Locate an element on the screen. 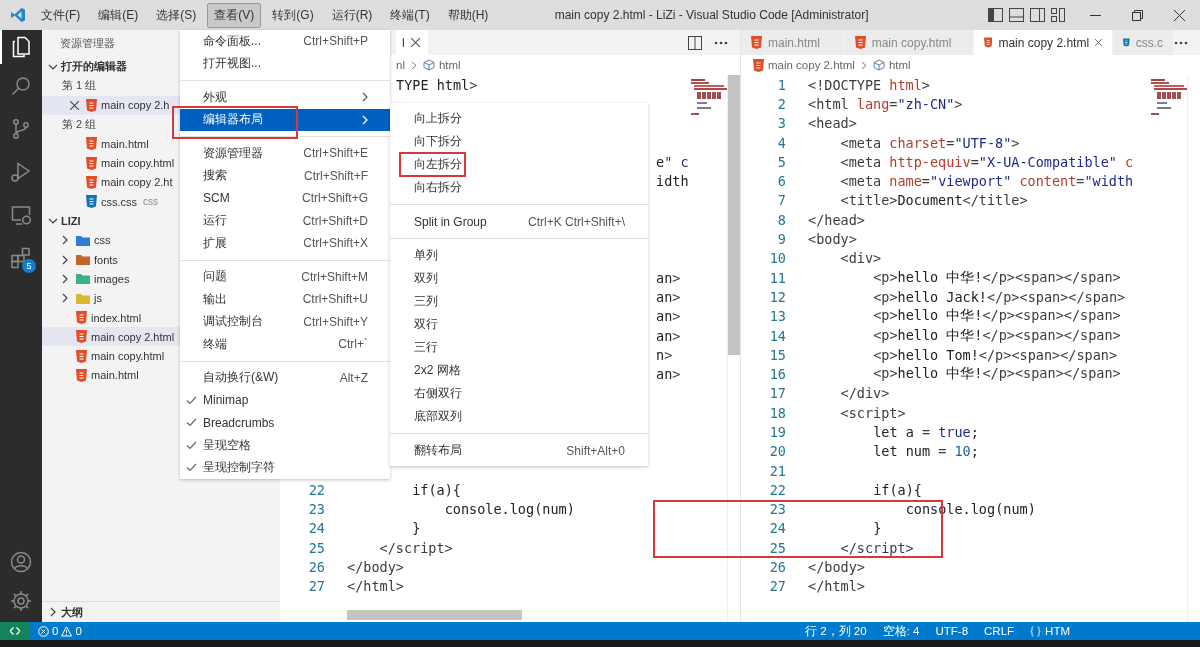  menu-bar-item: 编辑(E) is located at coordinates (118, 15).